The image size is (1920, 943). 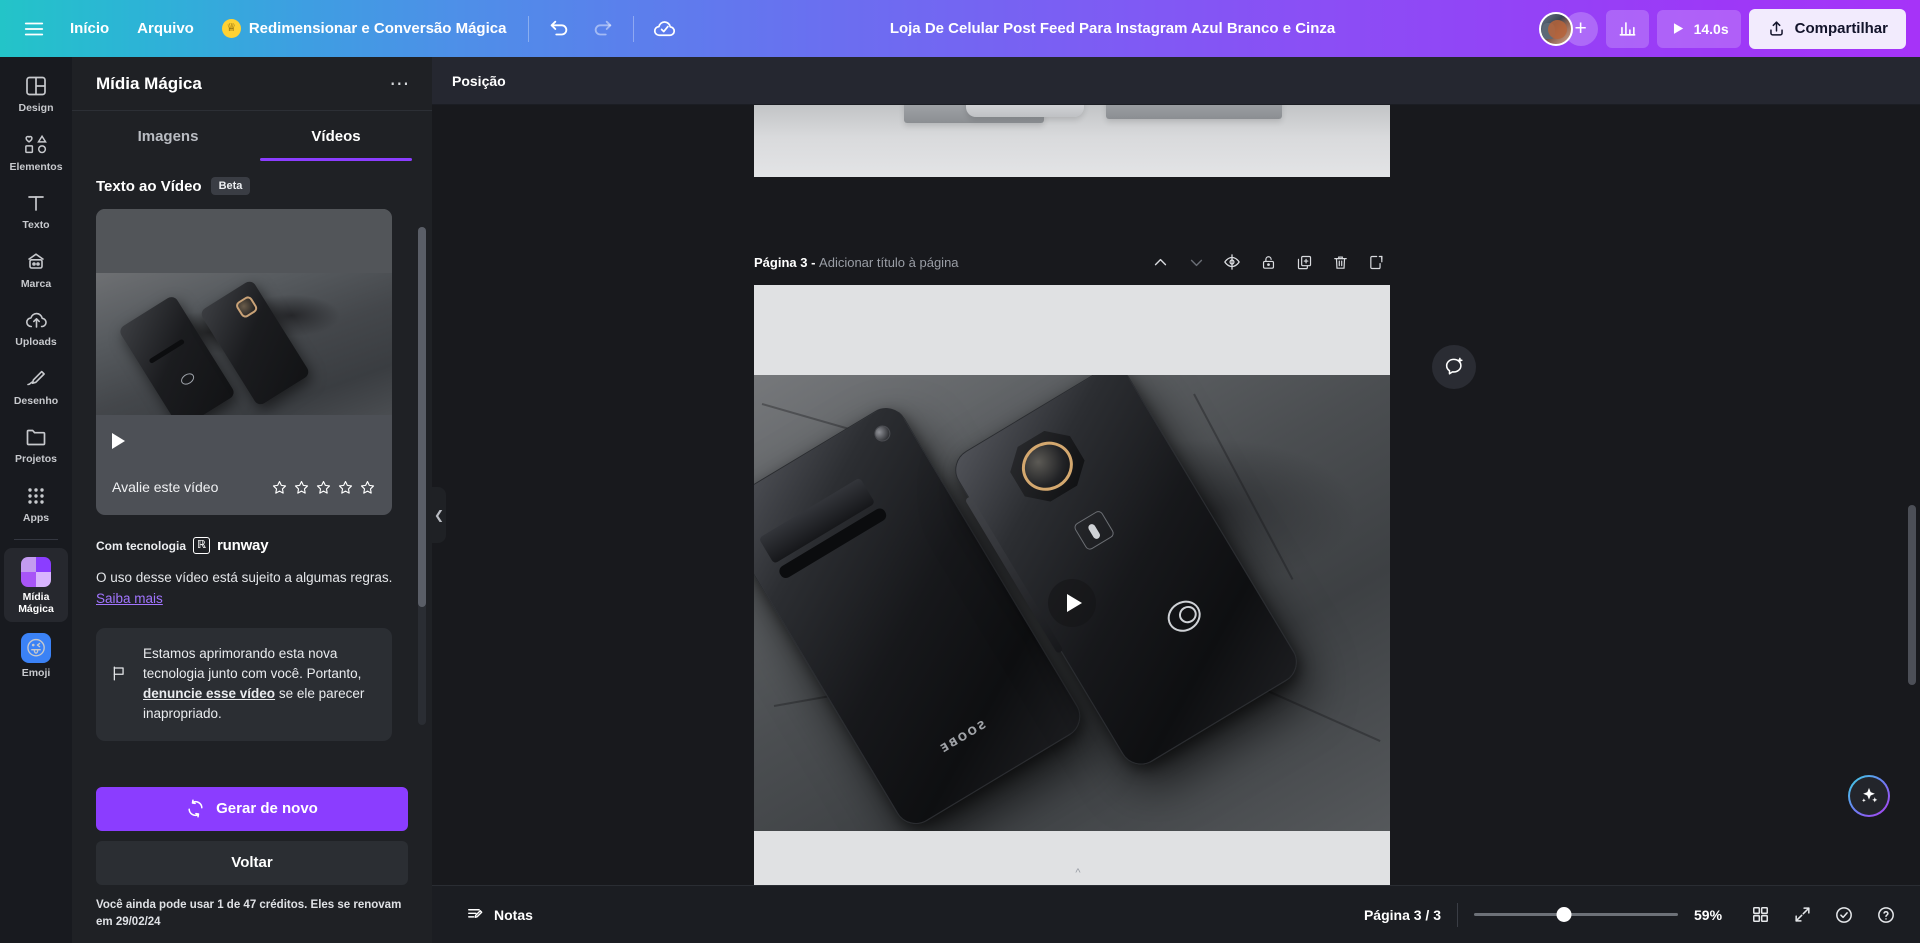 I want to click on regenerate-button: Gerar de novo, so click(x=252, y=808).